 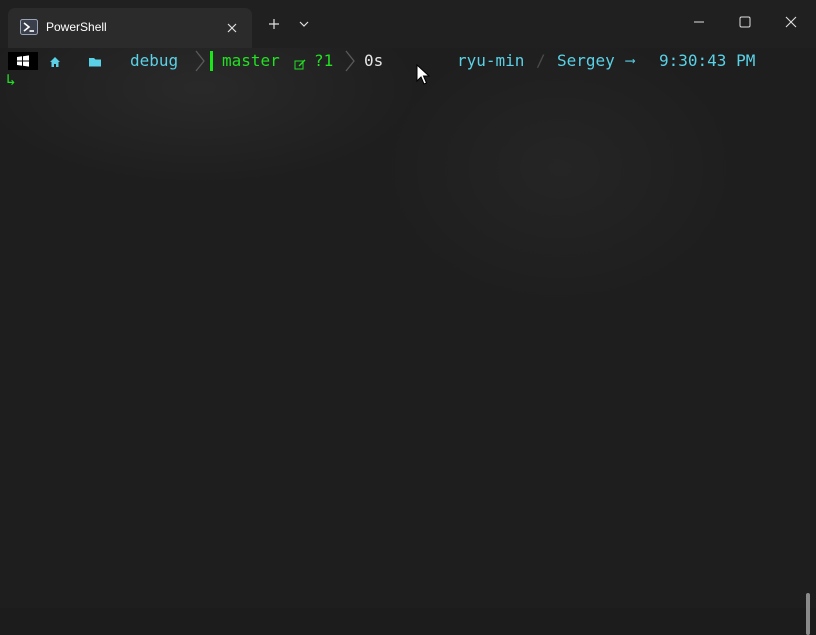 I want to click on path-segment: debug, so click(x=154, y=60).